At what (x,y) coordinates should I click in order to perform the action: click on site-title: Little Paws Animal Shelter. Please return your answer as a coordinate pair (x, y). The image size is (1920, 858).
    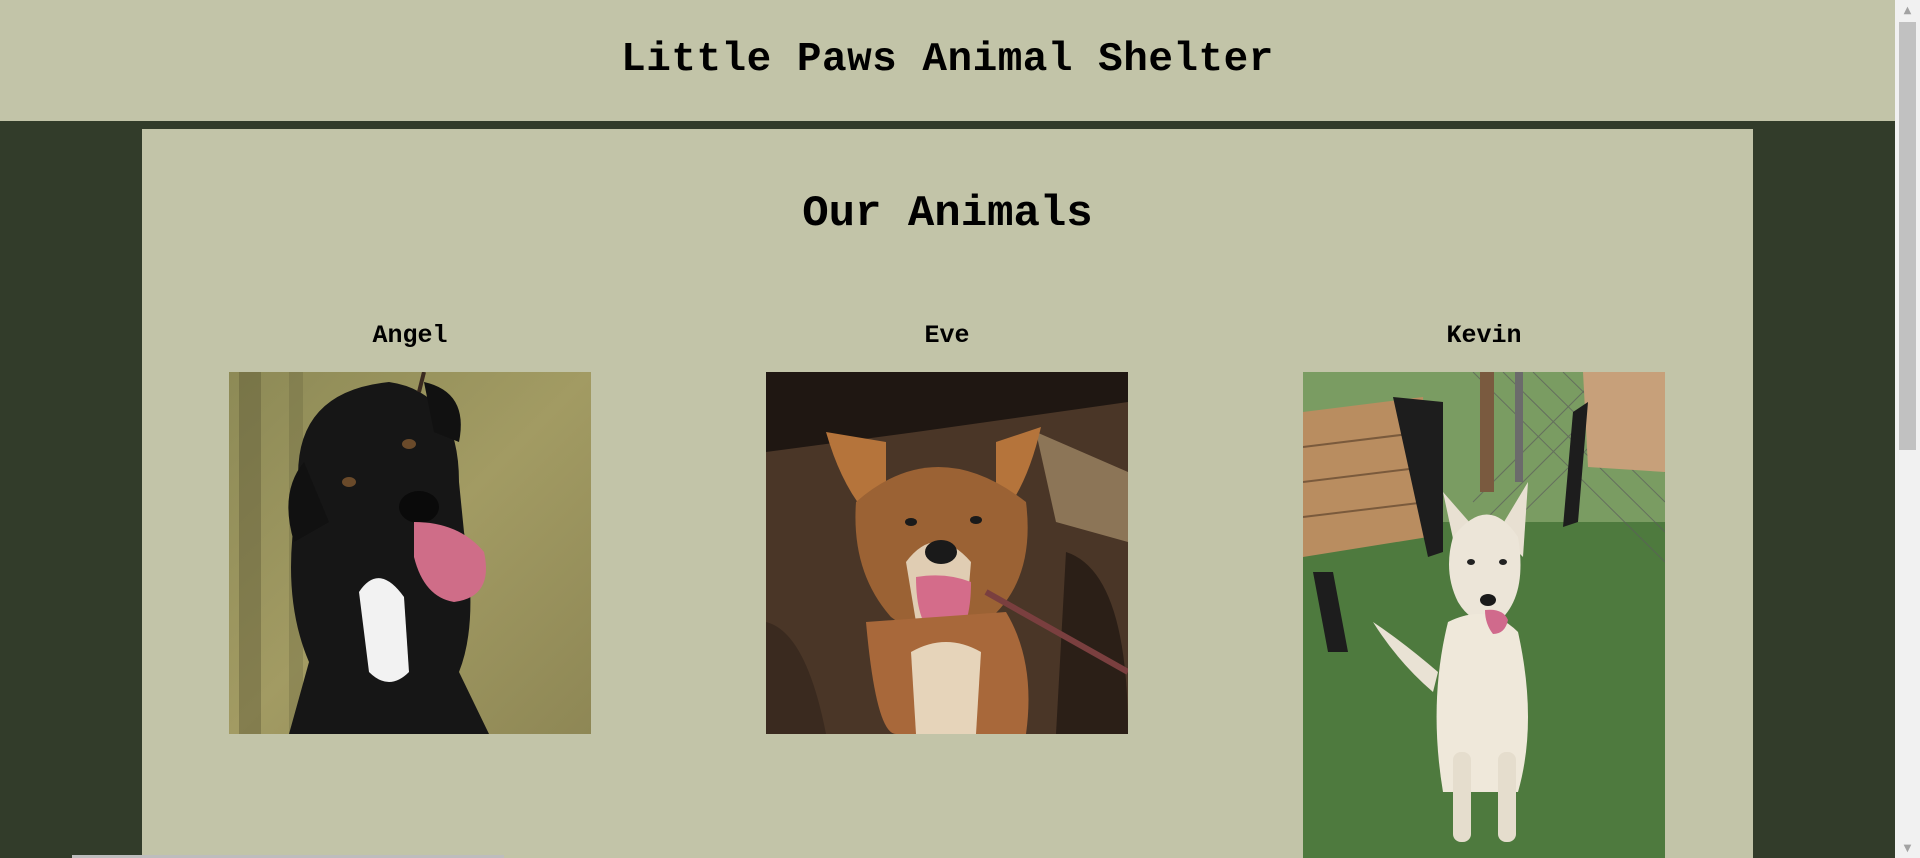
    Looking at the image, I should click on (947, 59).